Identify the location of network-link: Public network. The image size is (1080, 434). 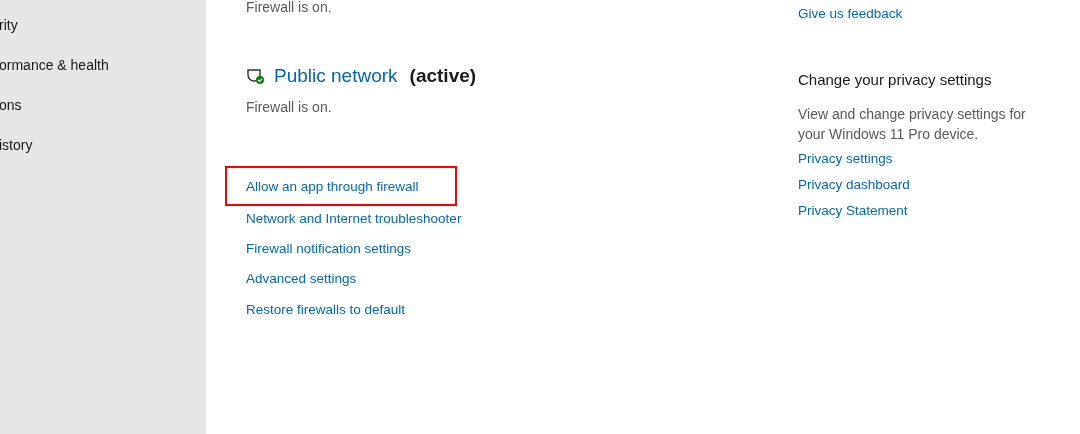
(336, 76).